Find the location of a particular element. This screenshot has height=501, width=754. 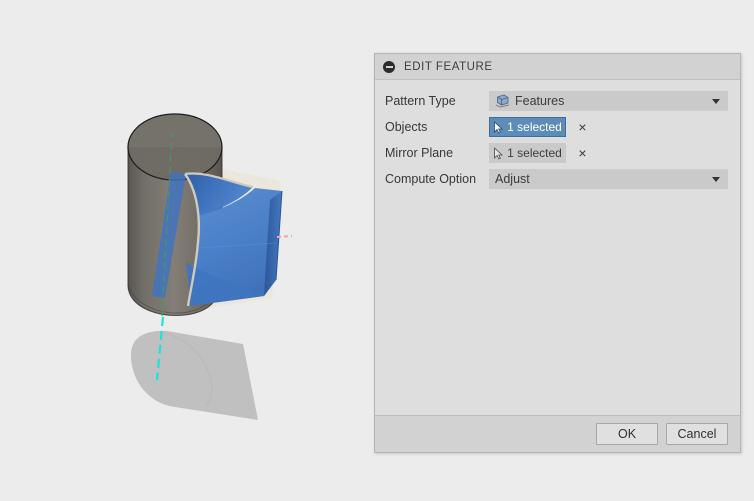

mirror-plane-selection-value: 1 selected is located at coordinates (534, 153).